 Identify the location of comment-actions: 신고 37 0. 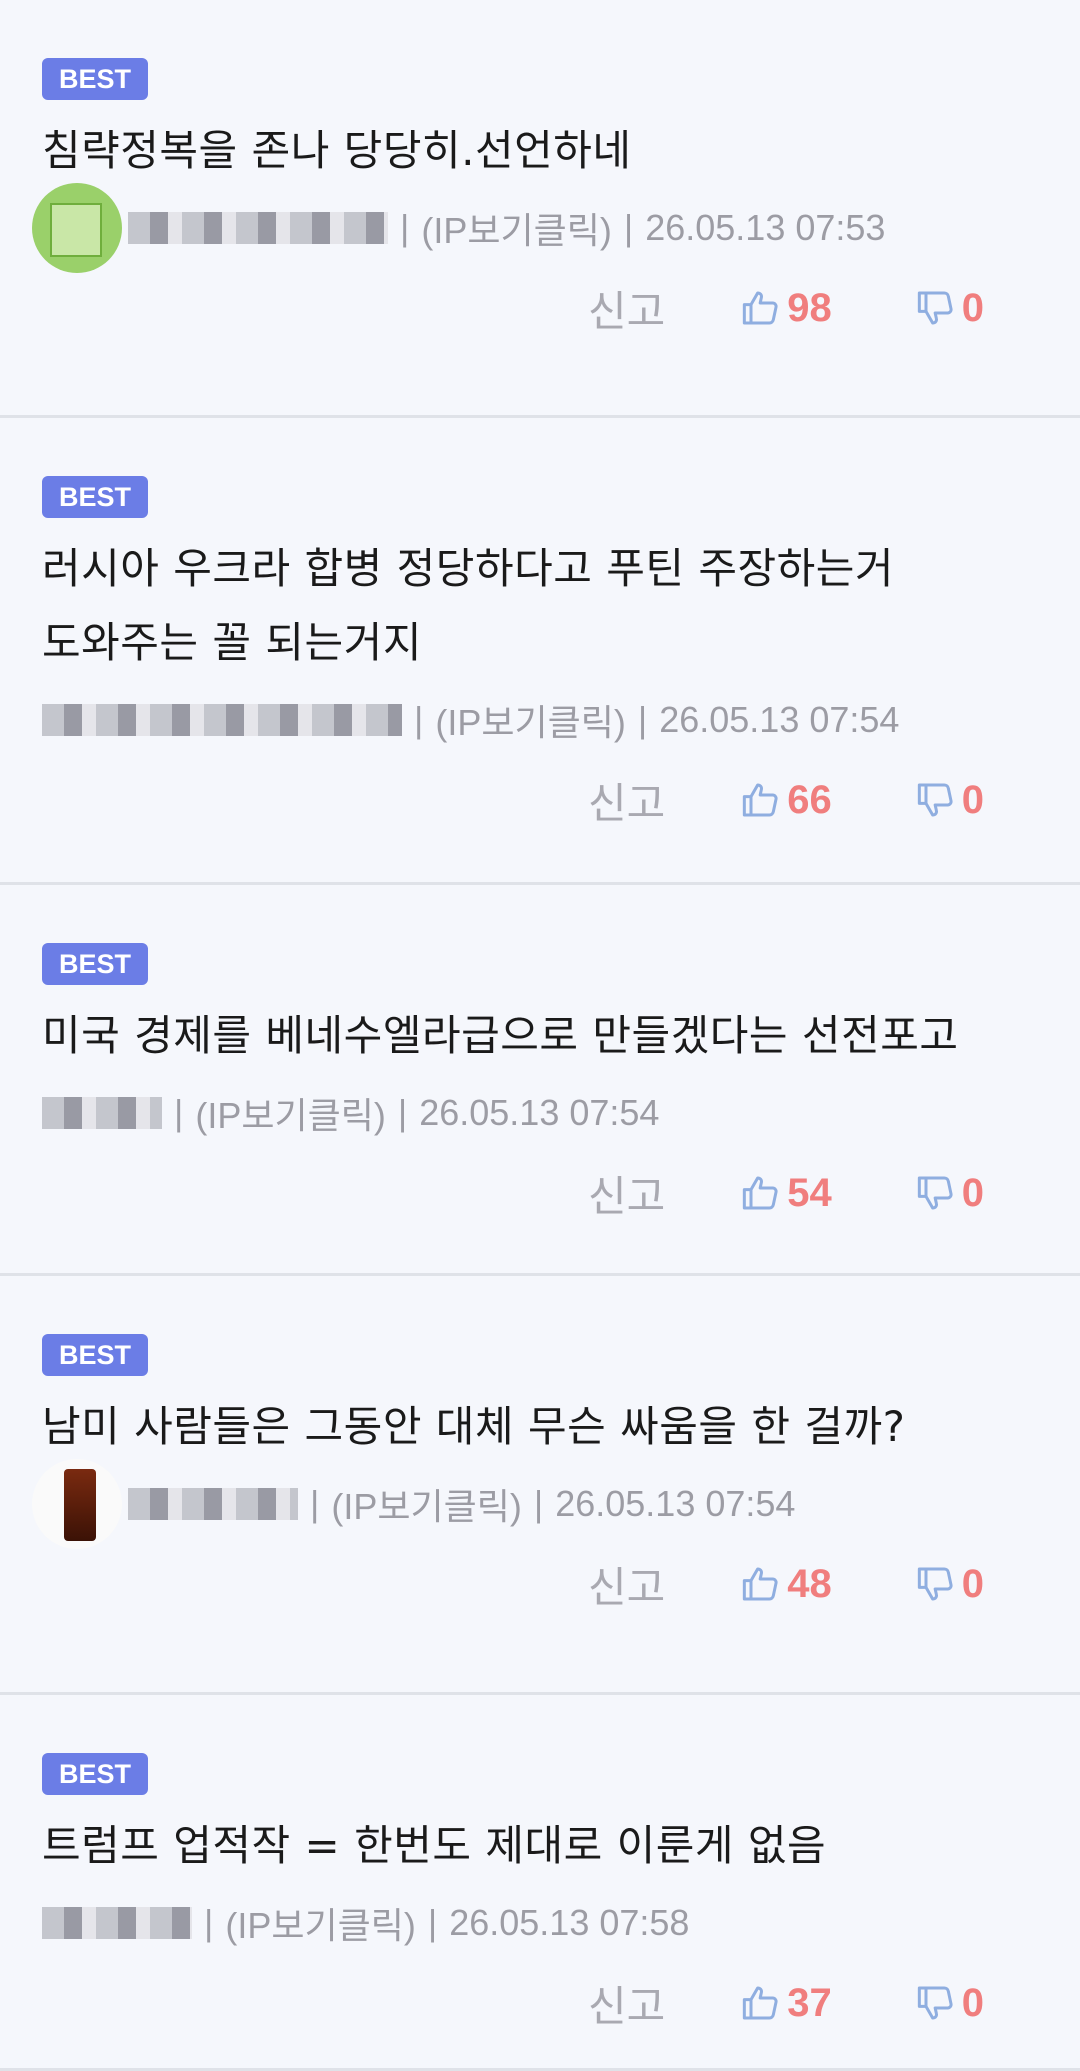
(540, 2003).